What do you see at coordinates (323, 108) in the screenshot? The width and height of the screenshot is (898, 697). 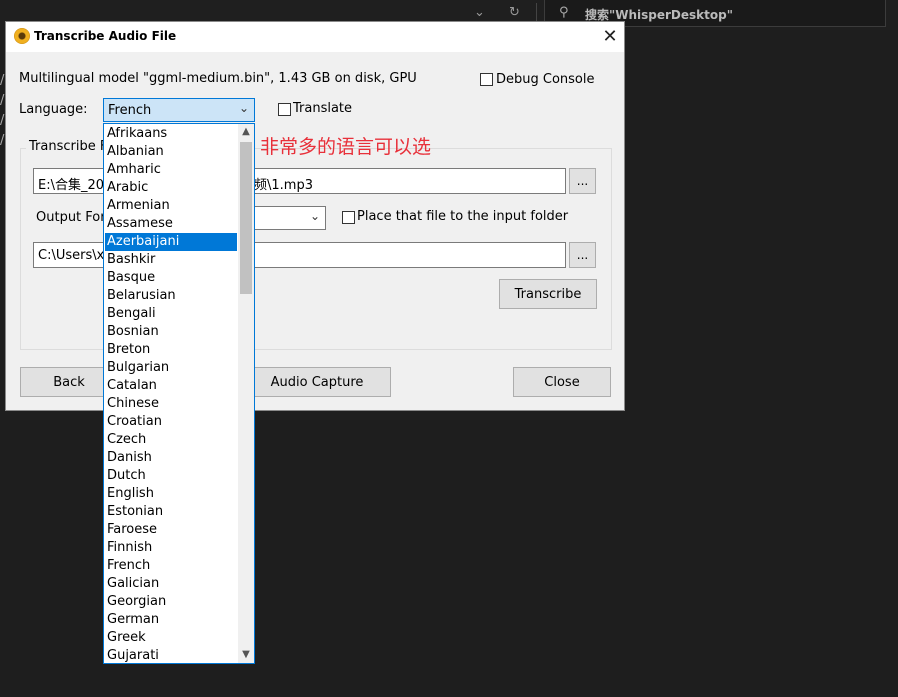 I see `translate-label: Translate` at bounding box center [323, 108].